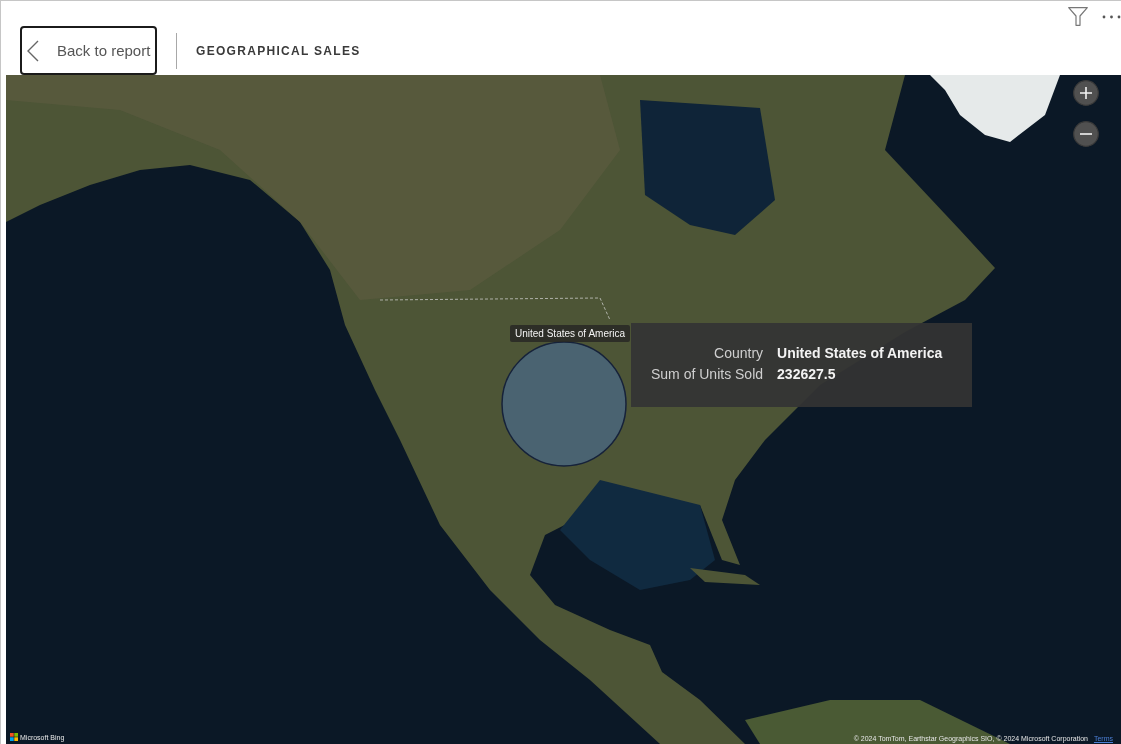 Image resolution: width=1121 pixels, height=744 pixels. I want to click on zoom-in-button, so click(1086, 93).